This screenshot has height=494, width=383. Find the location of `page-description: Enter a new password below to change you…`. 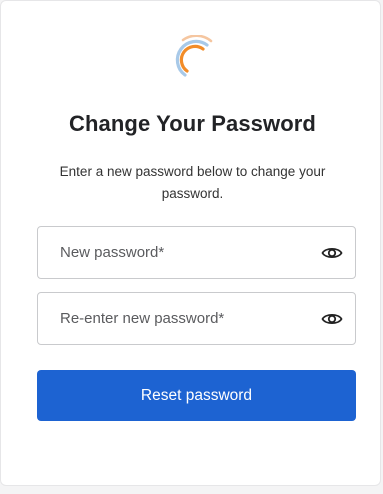

page-description: Enter a new password below to change you… is located at coordinates (192, 182).